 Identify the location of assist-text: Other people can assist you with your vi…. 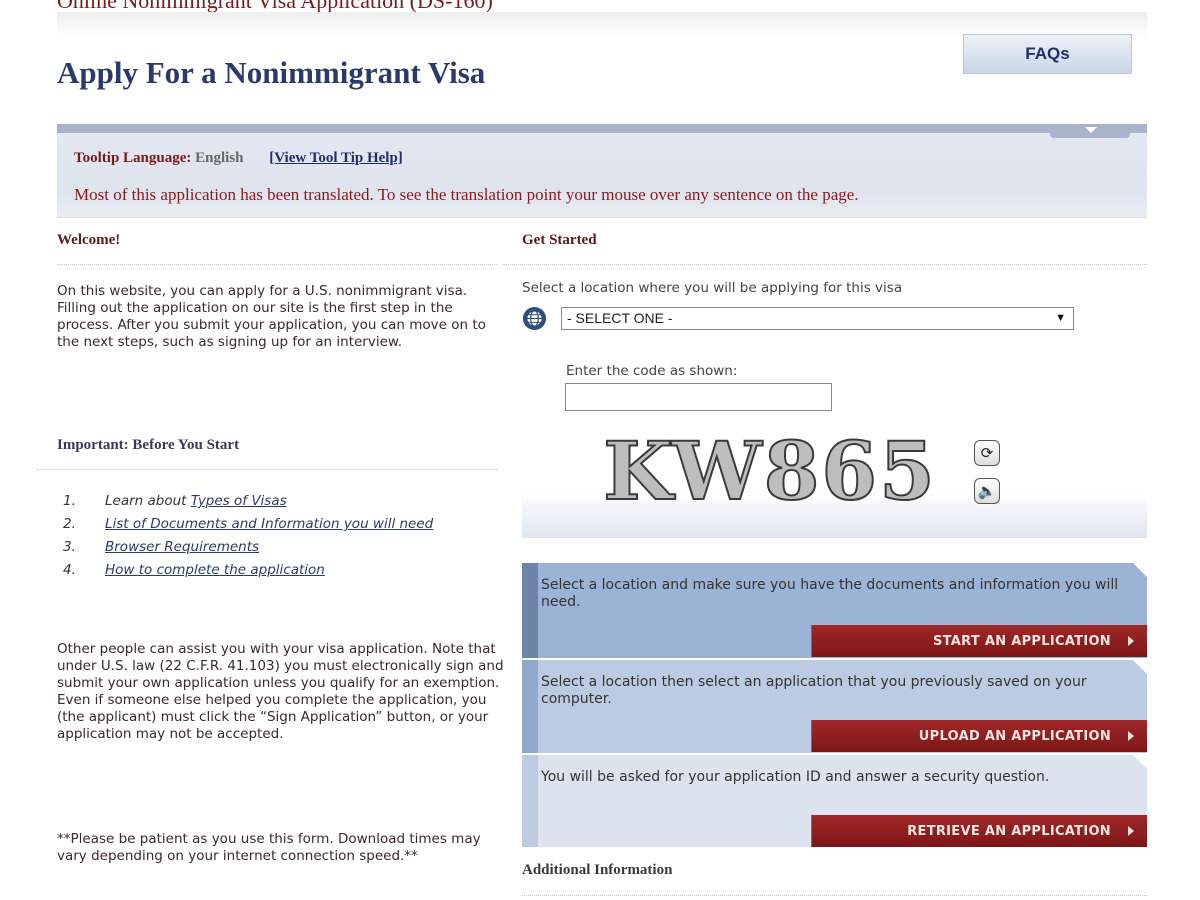
(280, 691).